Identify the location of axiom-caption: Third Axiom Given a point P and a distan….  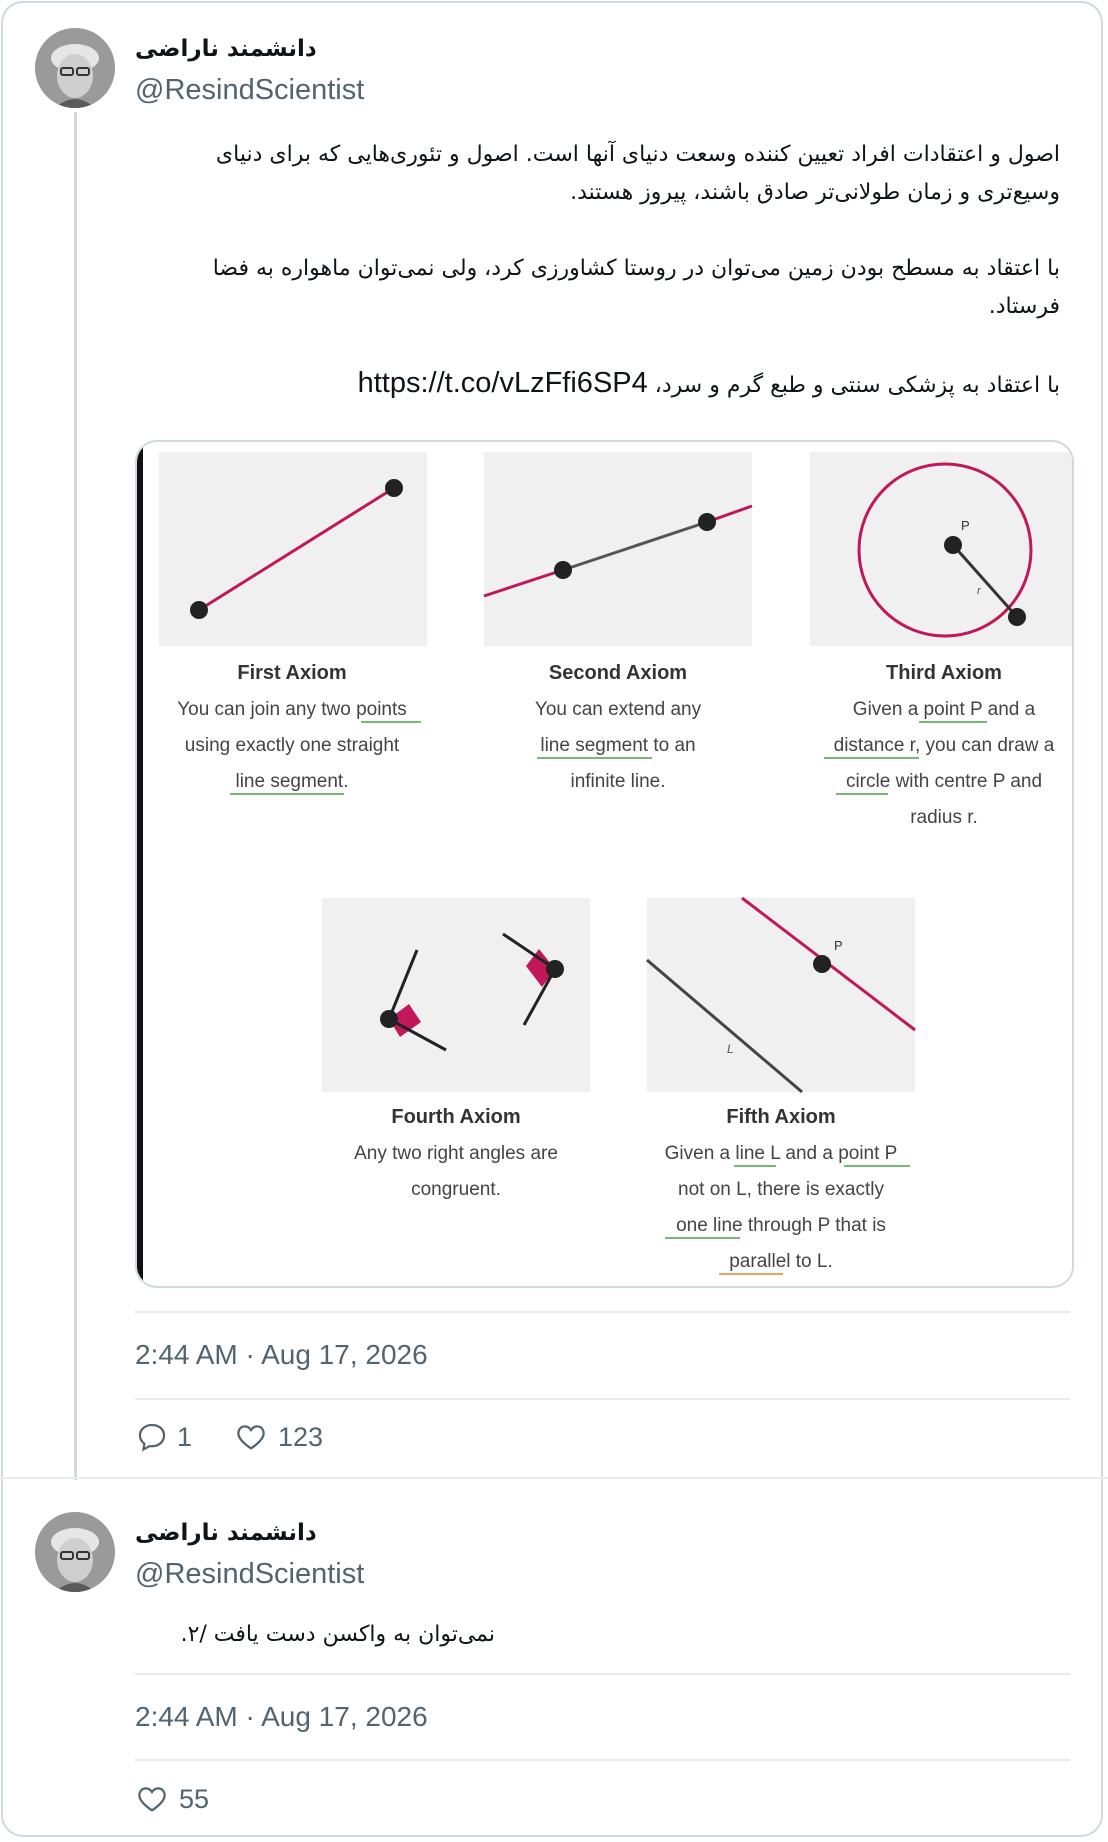
(939, 745).